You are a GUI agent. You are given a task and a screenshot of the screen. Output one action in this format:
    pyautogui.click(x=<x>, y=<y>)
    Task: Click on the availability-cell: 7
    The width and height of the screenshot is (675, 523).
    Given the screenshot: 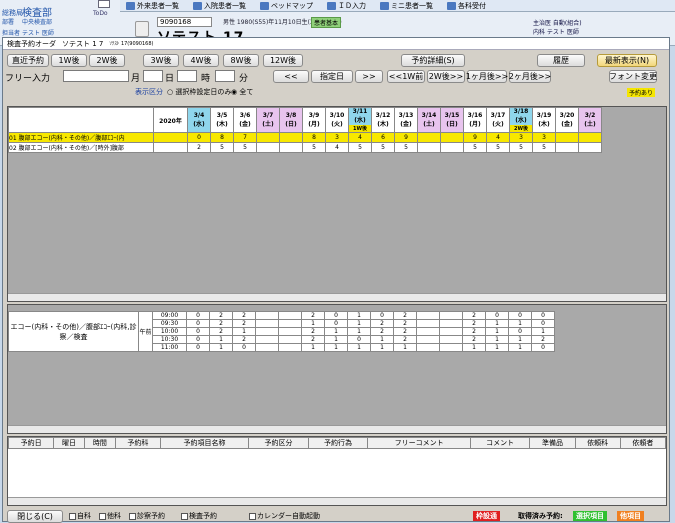 What is the action you would take?
    pyautogui.click(x=245, y=137)
    